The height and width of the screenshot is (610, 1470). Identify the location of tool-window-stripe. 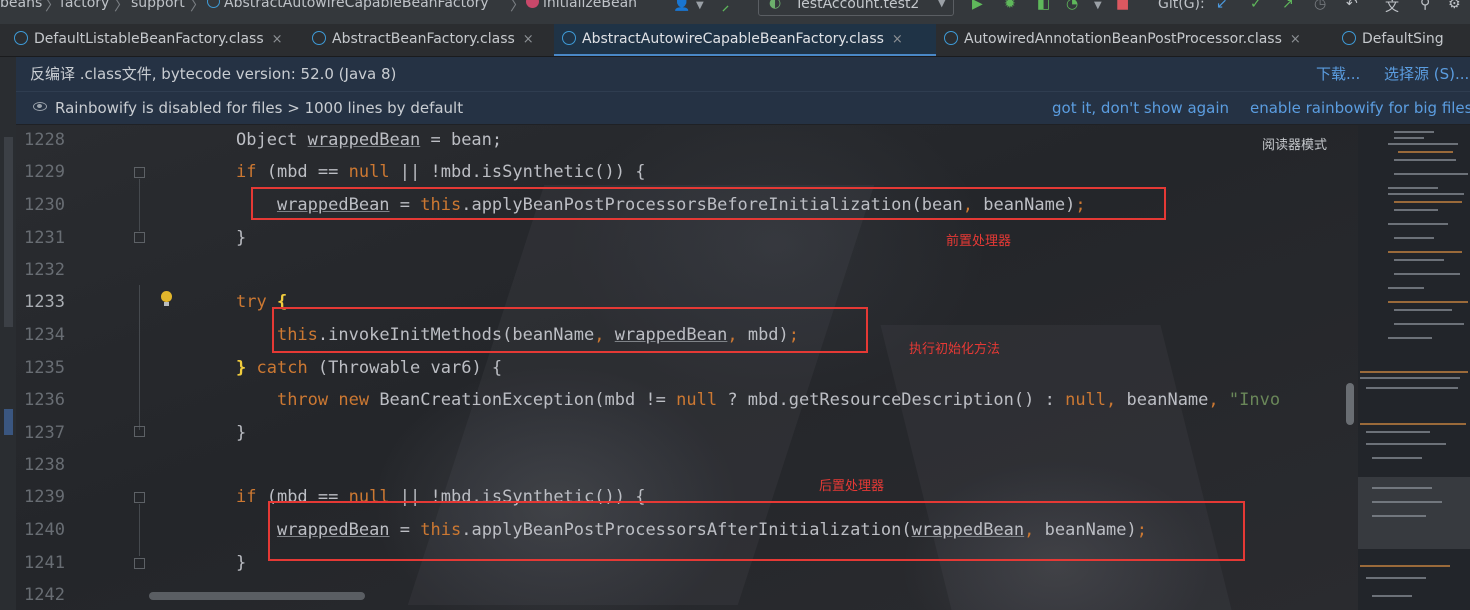
(8, 232).